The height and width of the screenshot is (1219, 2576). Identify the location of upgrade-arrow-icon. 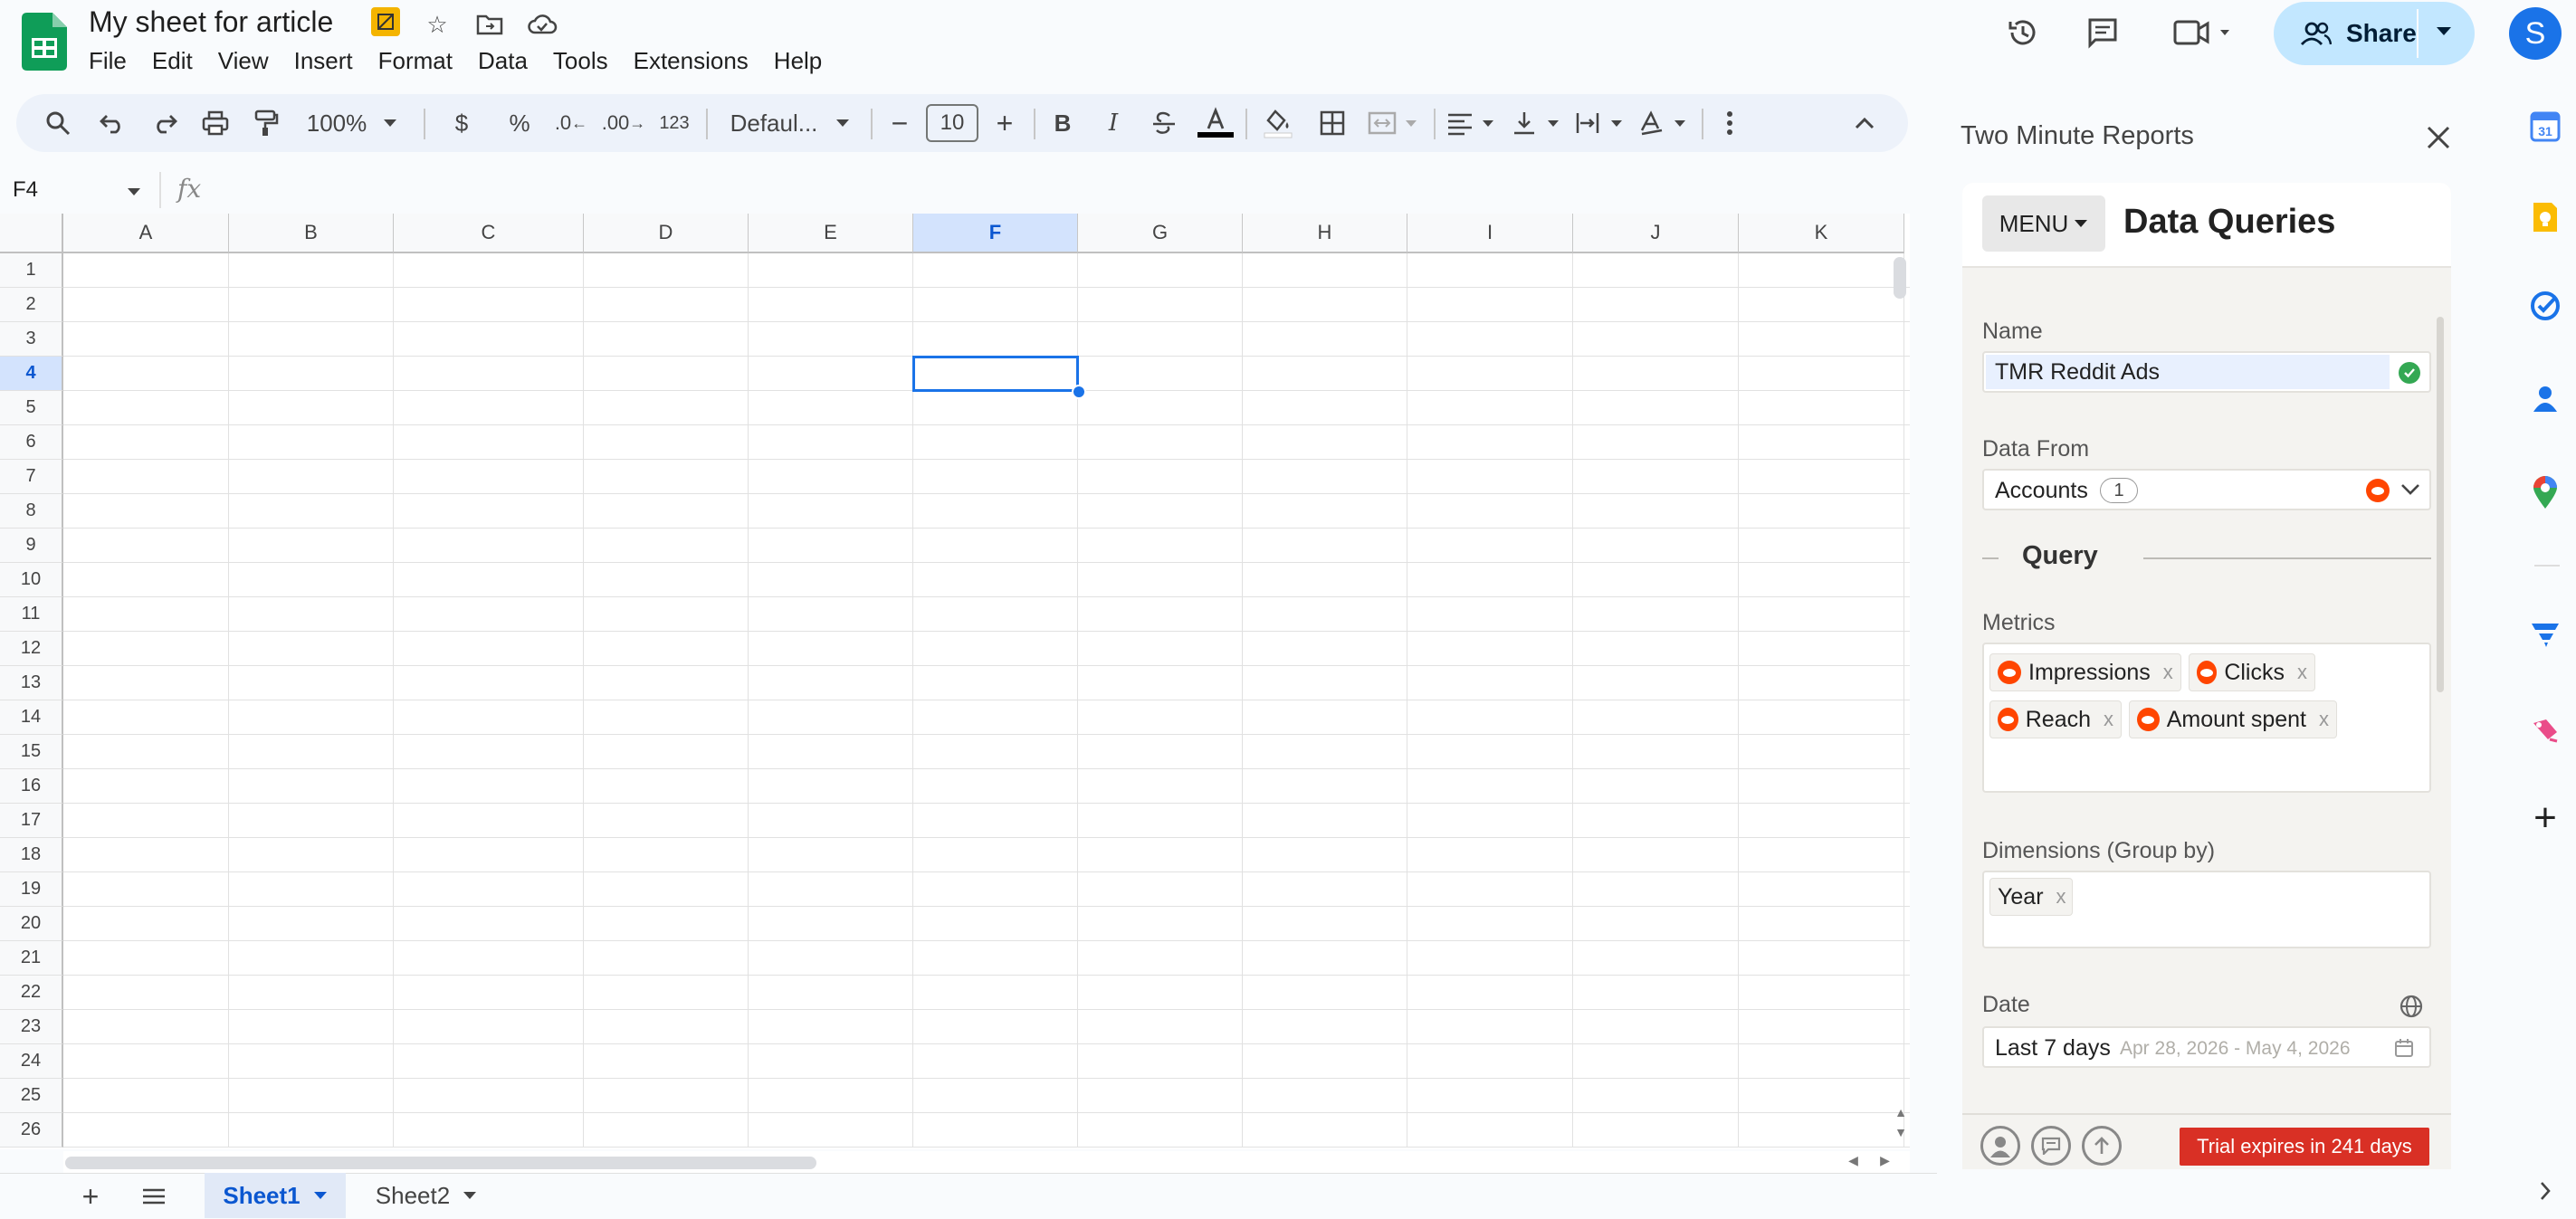
(2102, 1146).